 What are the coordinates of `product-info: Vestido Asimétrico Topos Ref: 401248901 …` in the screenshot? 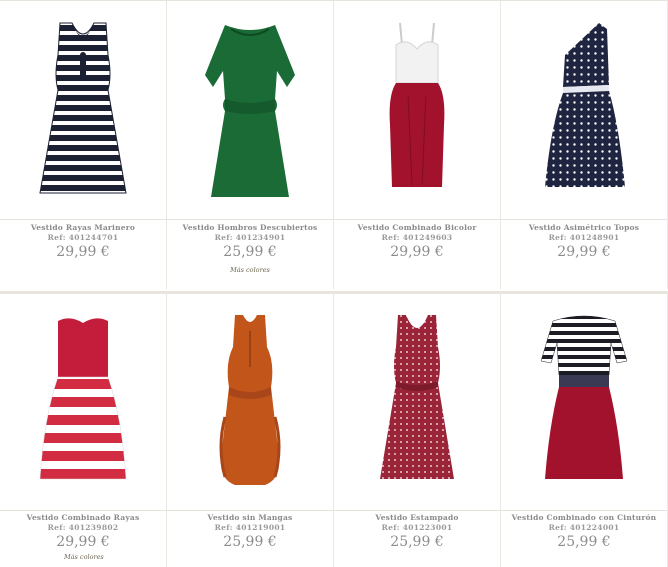 It's located at (584, 242).